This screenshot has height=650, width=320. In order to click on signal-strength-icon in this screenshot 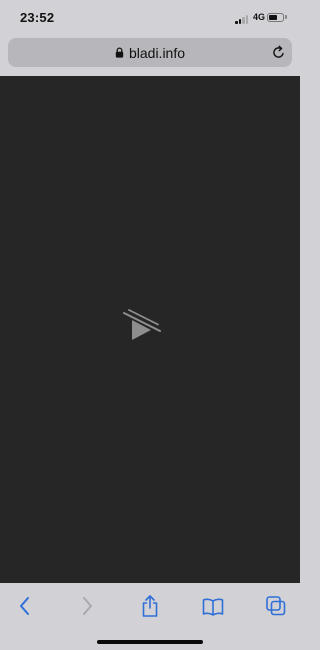, I will do `click(242, 19)`.